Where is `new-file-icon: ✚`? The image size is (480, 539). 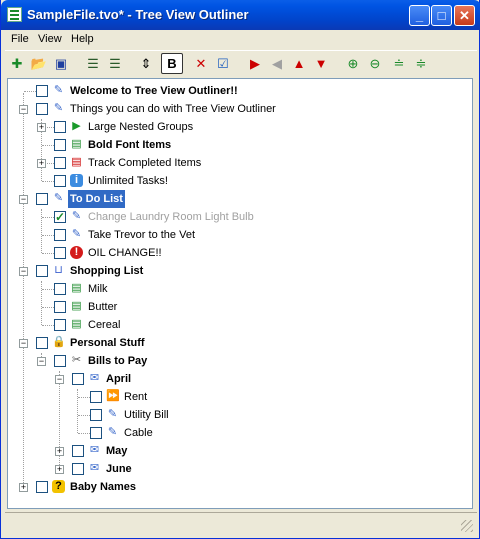
new-file-icon: ✚ is located at coordinates (17, 64).